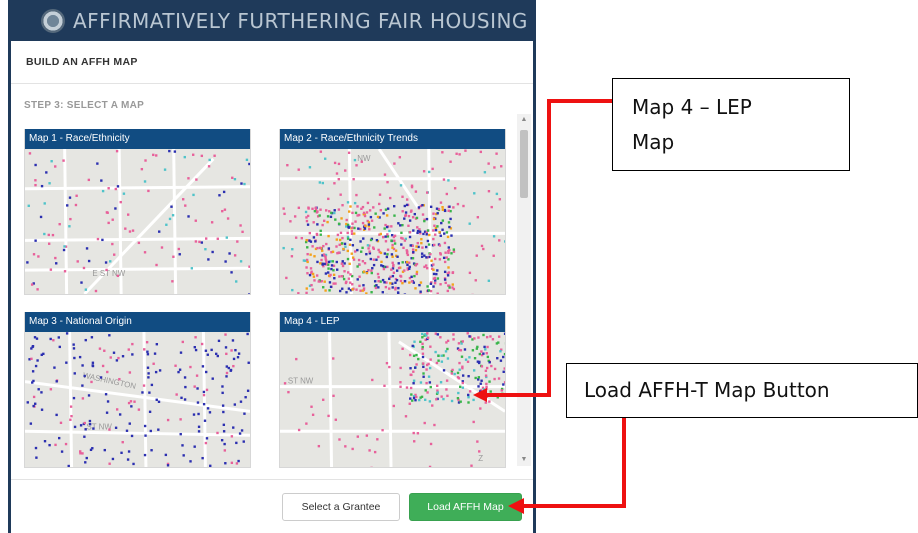  I want to click on scrollbar: ▲ ▼, so click(524, 290).